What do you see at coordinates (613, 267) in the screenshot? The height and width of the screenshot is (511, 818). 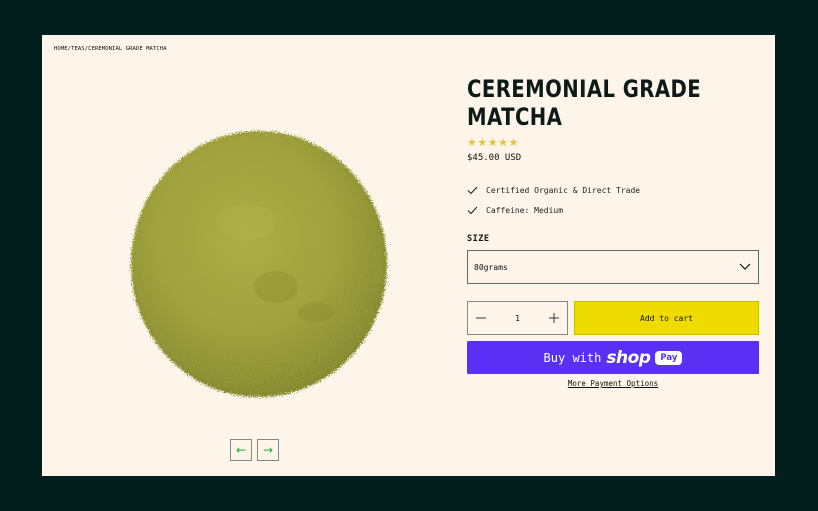 I see `size-select: 80grams` at bounding box center [613, 267].